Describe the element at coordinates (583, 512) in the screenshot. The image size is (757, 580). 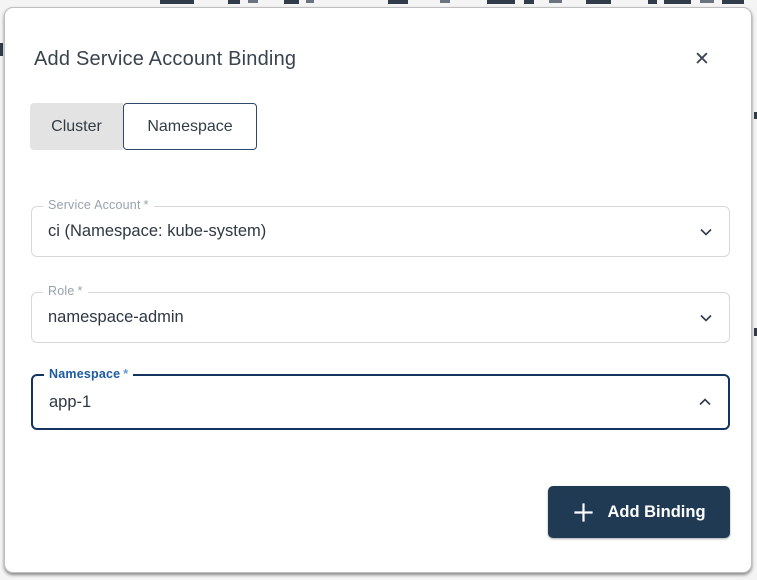
I see `plus-icon` at that location.